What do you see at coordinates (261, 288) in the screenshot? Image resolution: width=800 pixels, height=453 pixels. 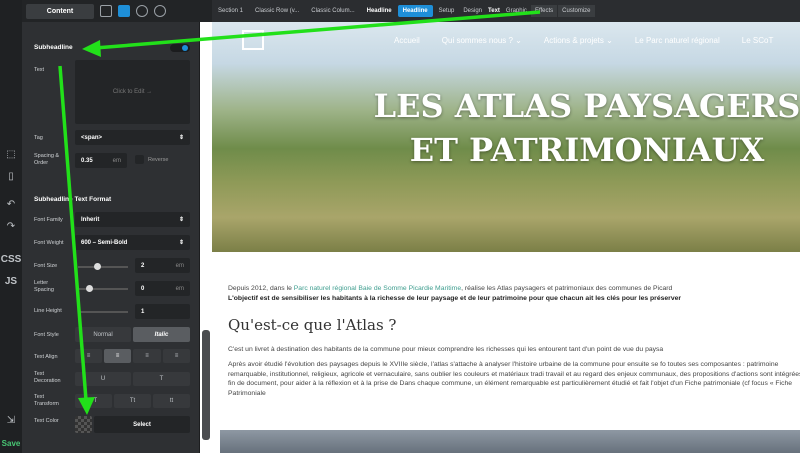 I see `intro-text: Depuis 2012, dans le` at bounding box center [261, 288].